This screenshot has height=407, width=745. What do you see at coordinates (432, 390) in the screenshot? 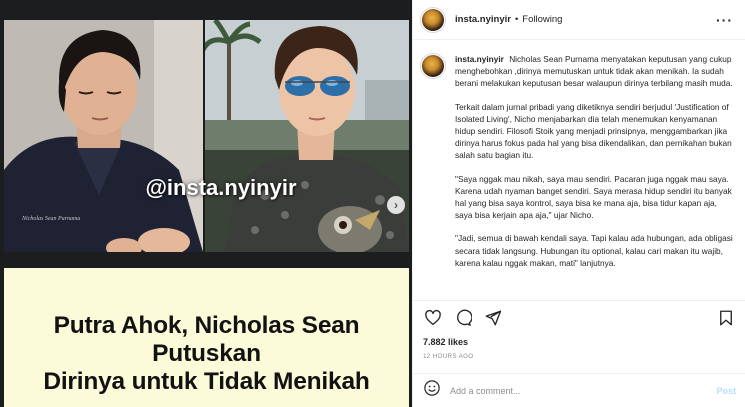
I see `smiley-icon` at bounding box center [432, 390].